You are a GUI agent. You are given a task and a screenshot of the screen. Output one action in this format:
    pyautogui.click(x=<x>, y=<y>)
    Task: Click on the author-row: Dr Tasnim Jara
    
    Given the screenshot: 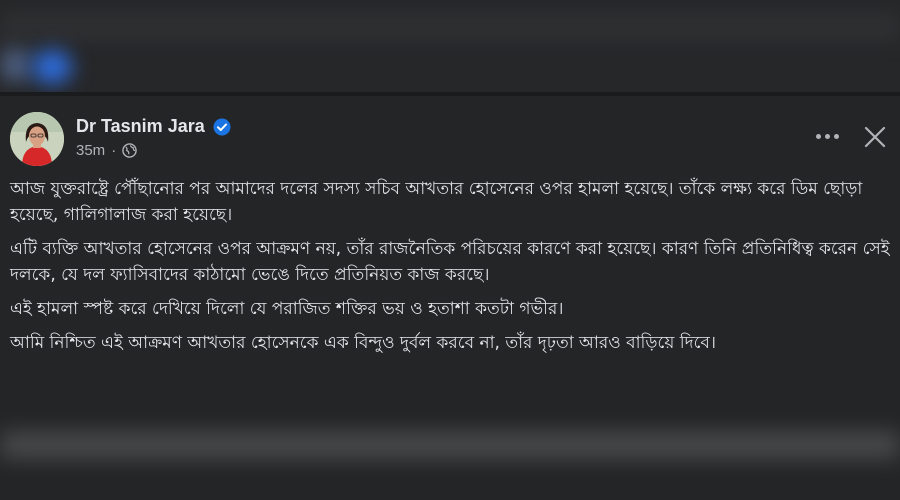 What is the action you would take?
    pyautogui.click(x=153, y=126)
    